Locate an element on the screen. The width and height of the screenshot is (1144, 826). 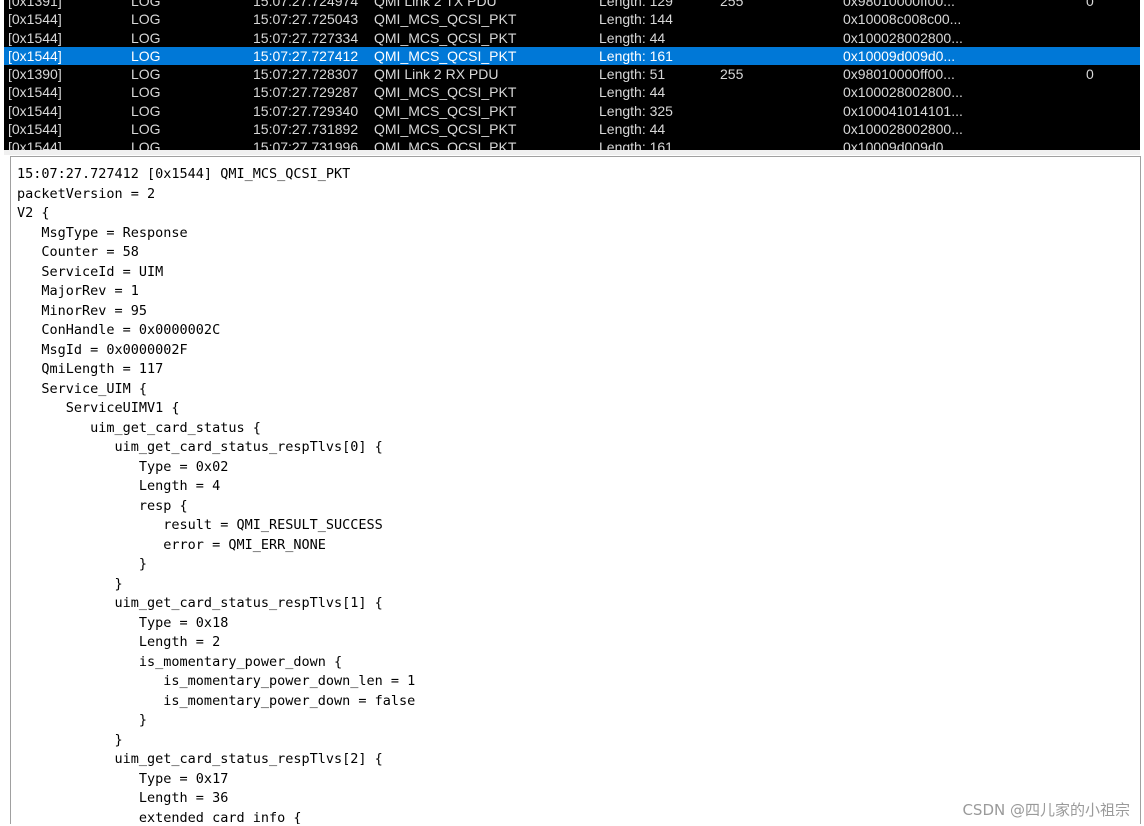
detail-line: resp { is located at coordinates (102, 505).